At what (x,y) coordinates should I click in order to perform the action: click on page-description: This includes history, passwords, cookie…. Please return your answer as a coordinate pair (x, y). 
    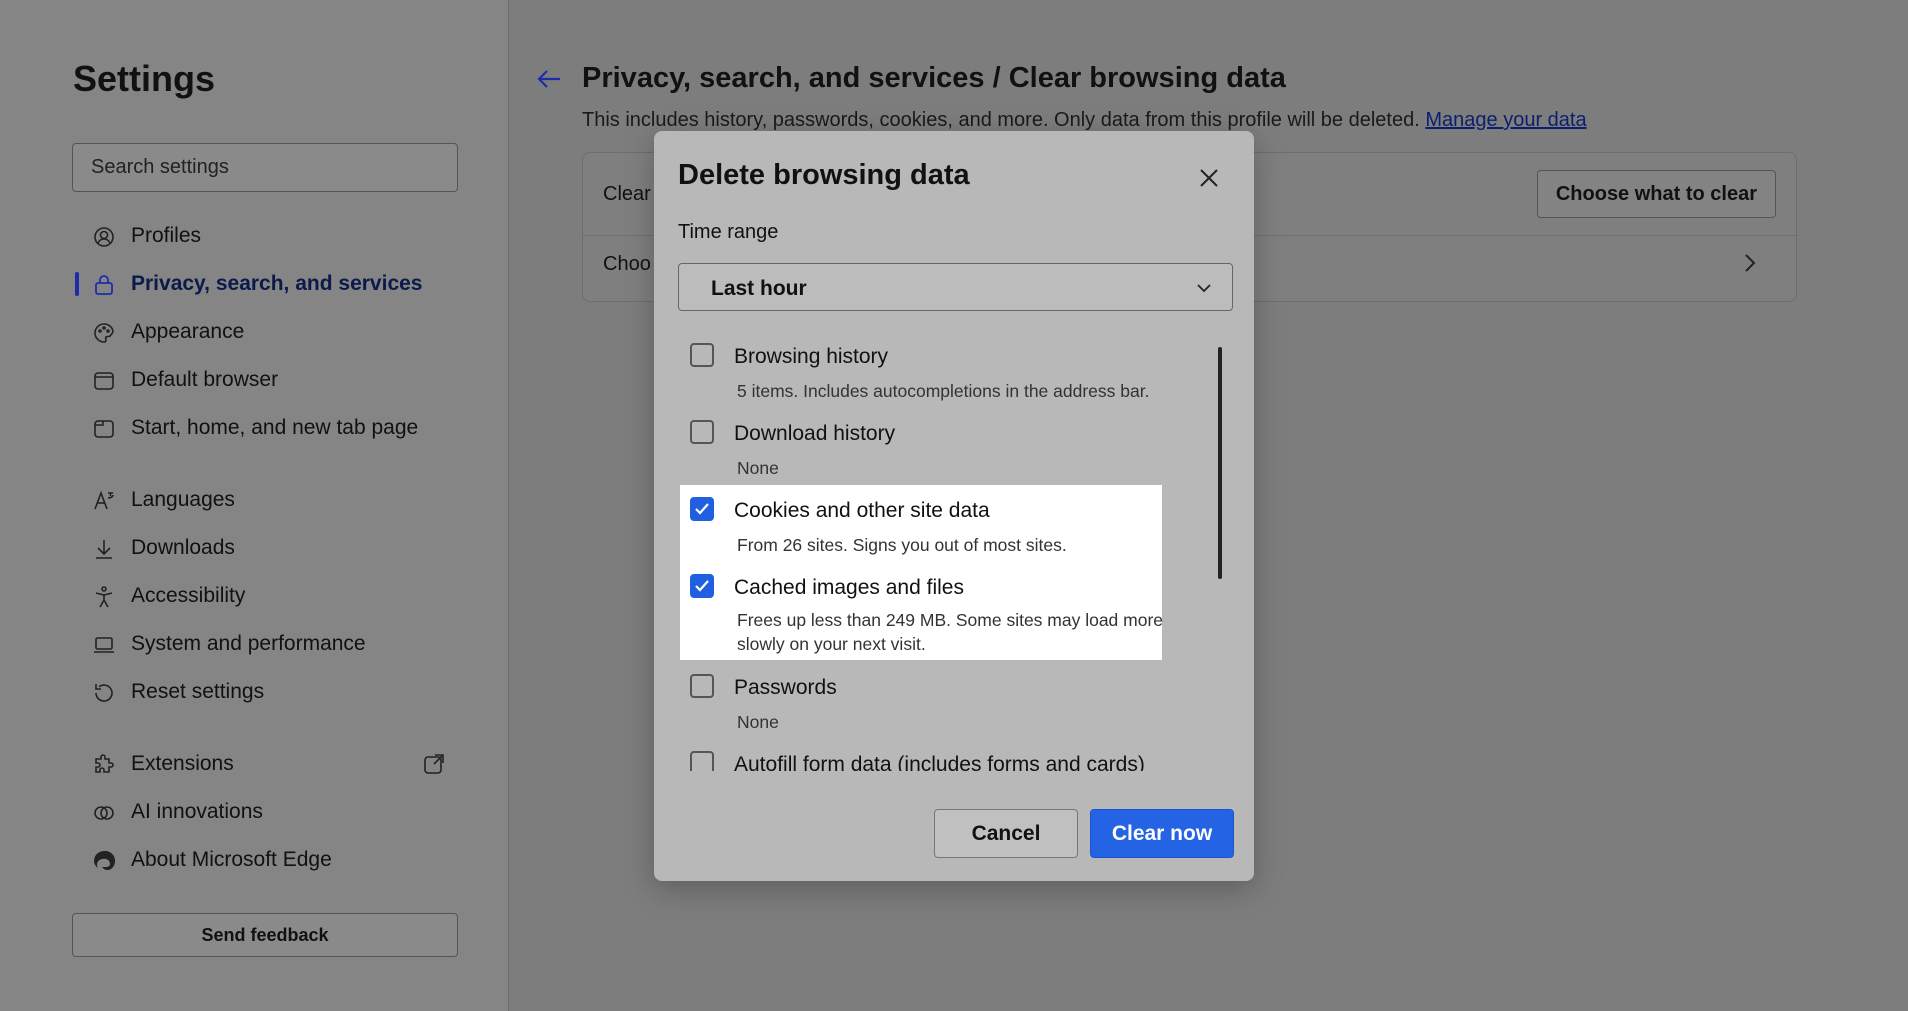
    Looking at the image, I should click on (1084, 120).